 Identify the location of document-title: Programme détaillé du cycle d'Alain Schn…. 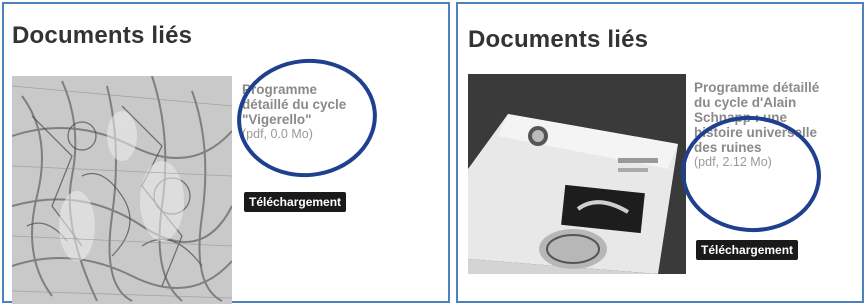
(756, 117).